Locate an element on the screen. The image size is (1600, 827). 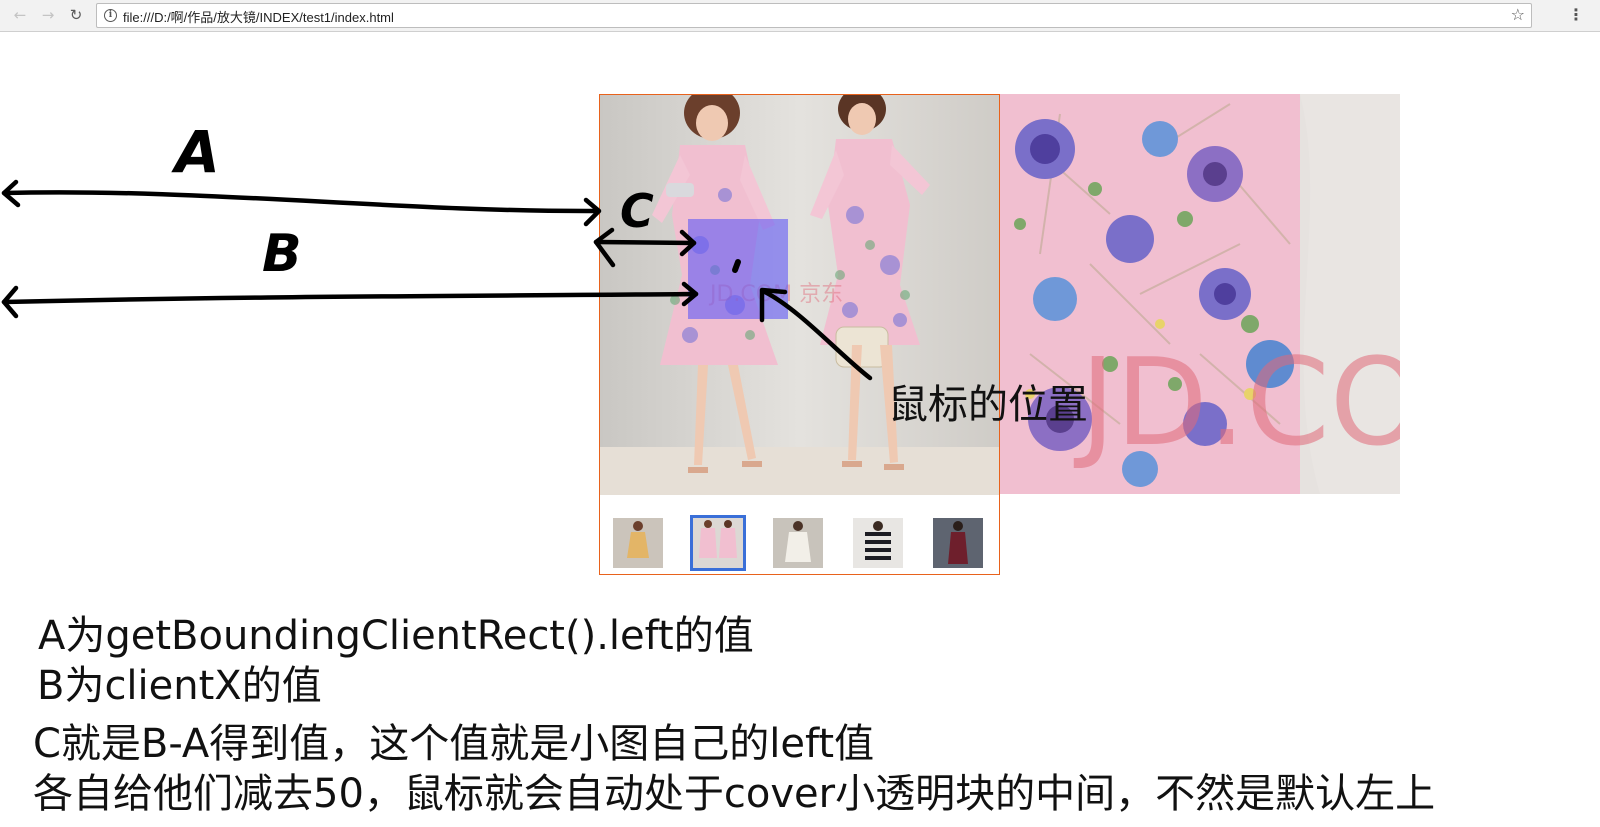
mouse-position-label: 鼠标的位置 is located at coordinates (988, 405).